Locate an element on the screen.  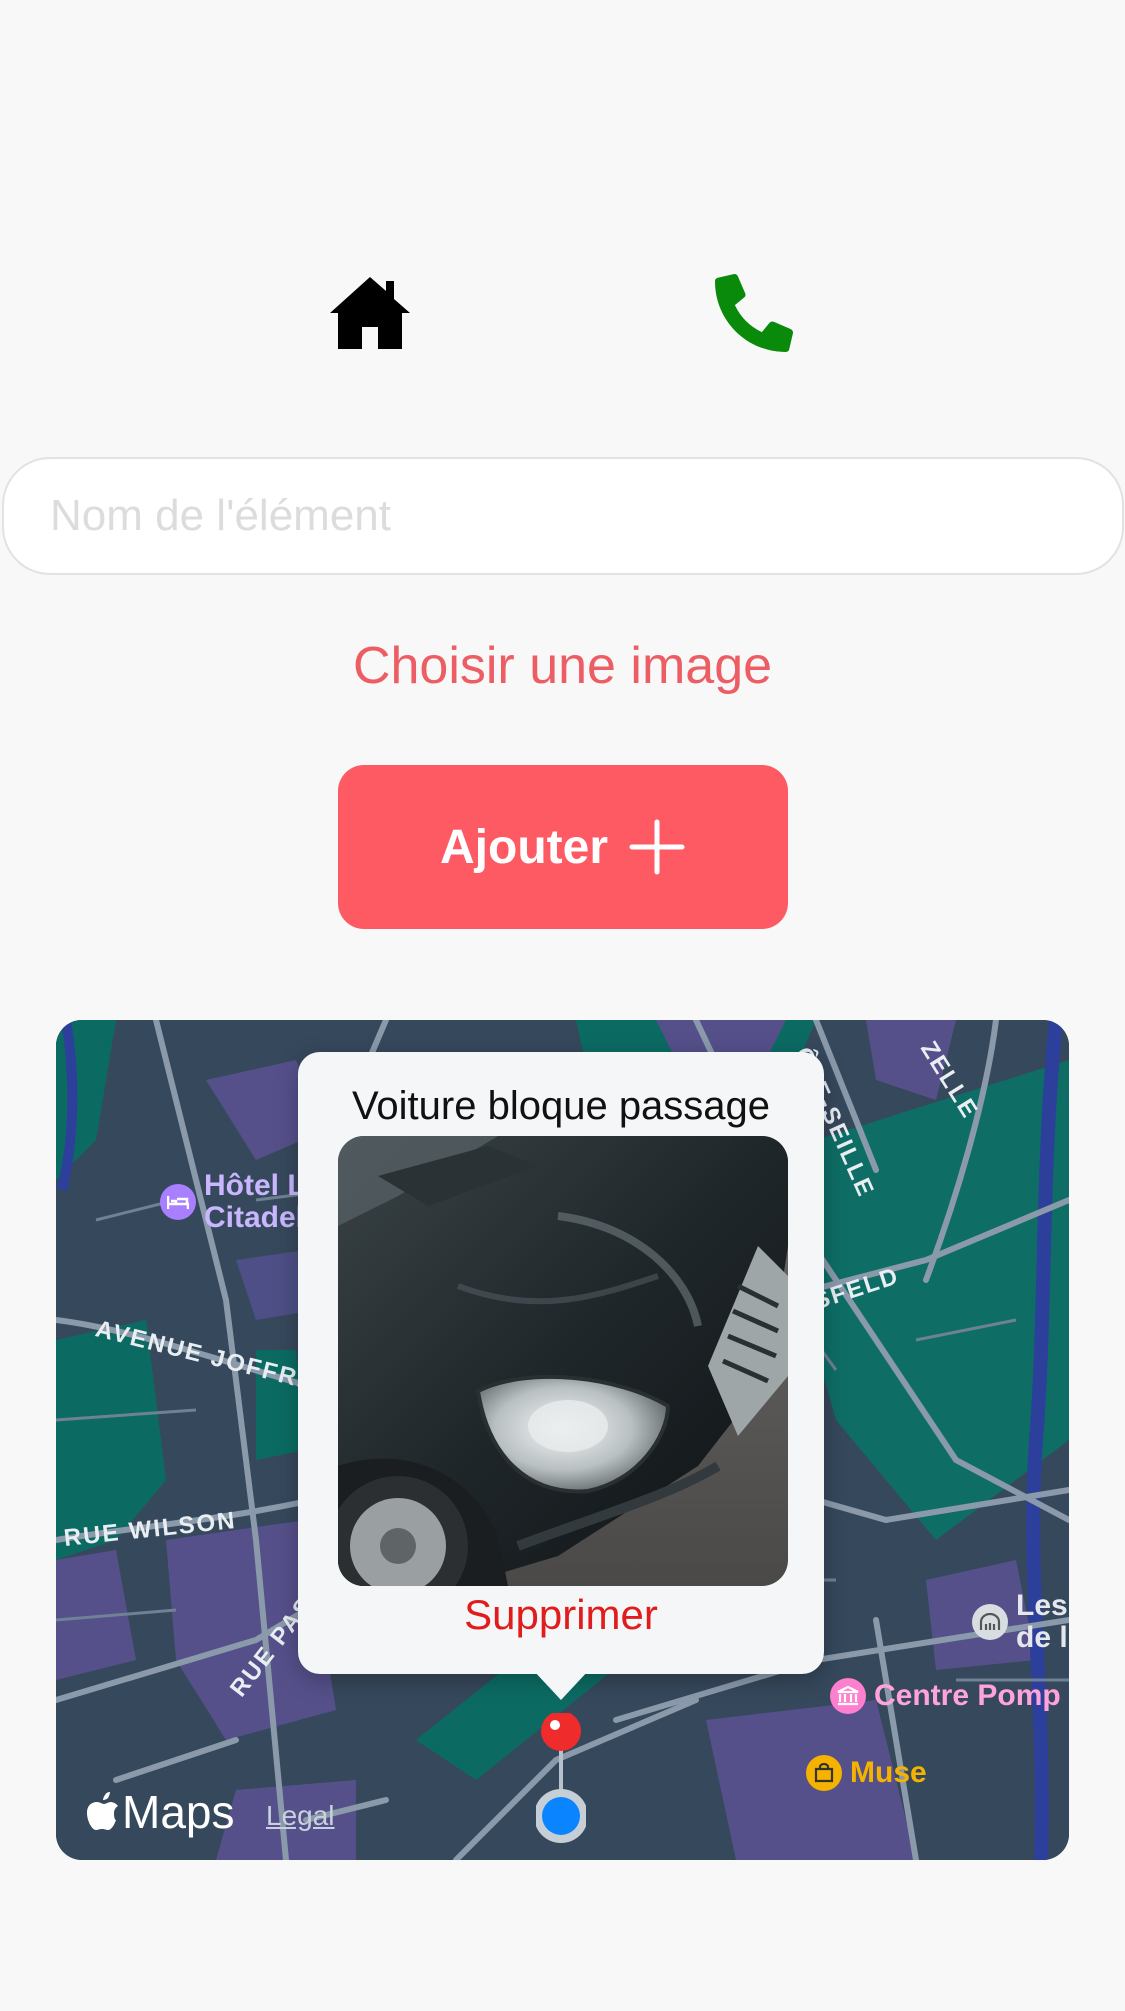
poi-les: Les de l is located at coordinates (1020, 1622).